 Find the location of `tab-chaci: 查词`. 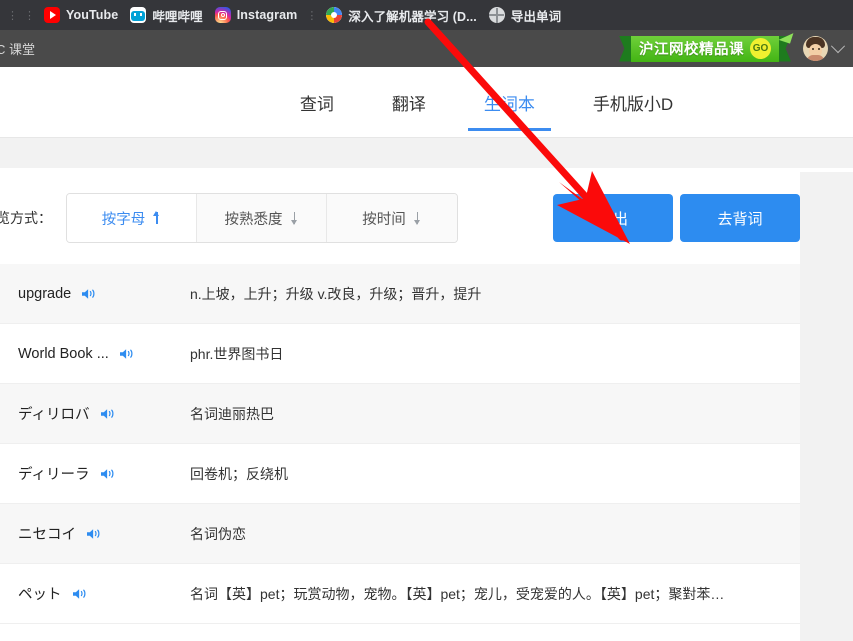

tab-chaci: 查词 is located at coordinates (317, 102).